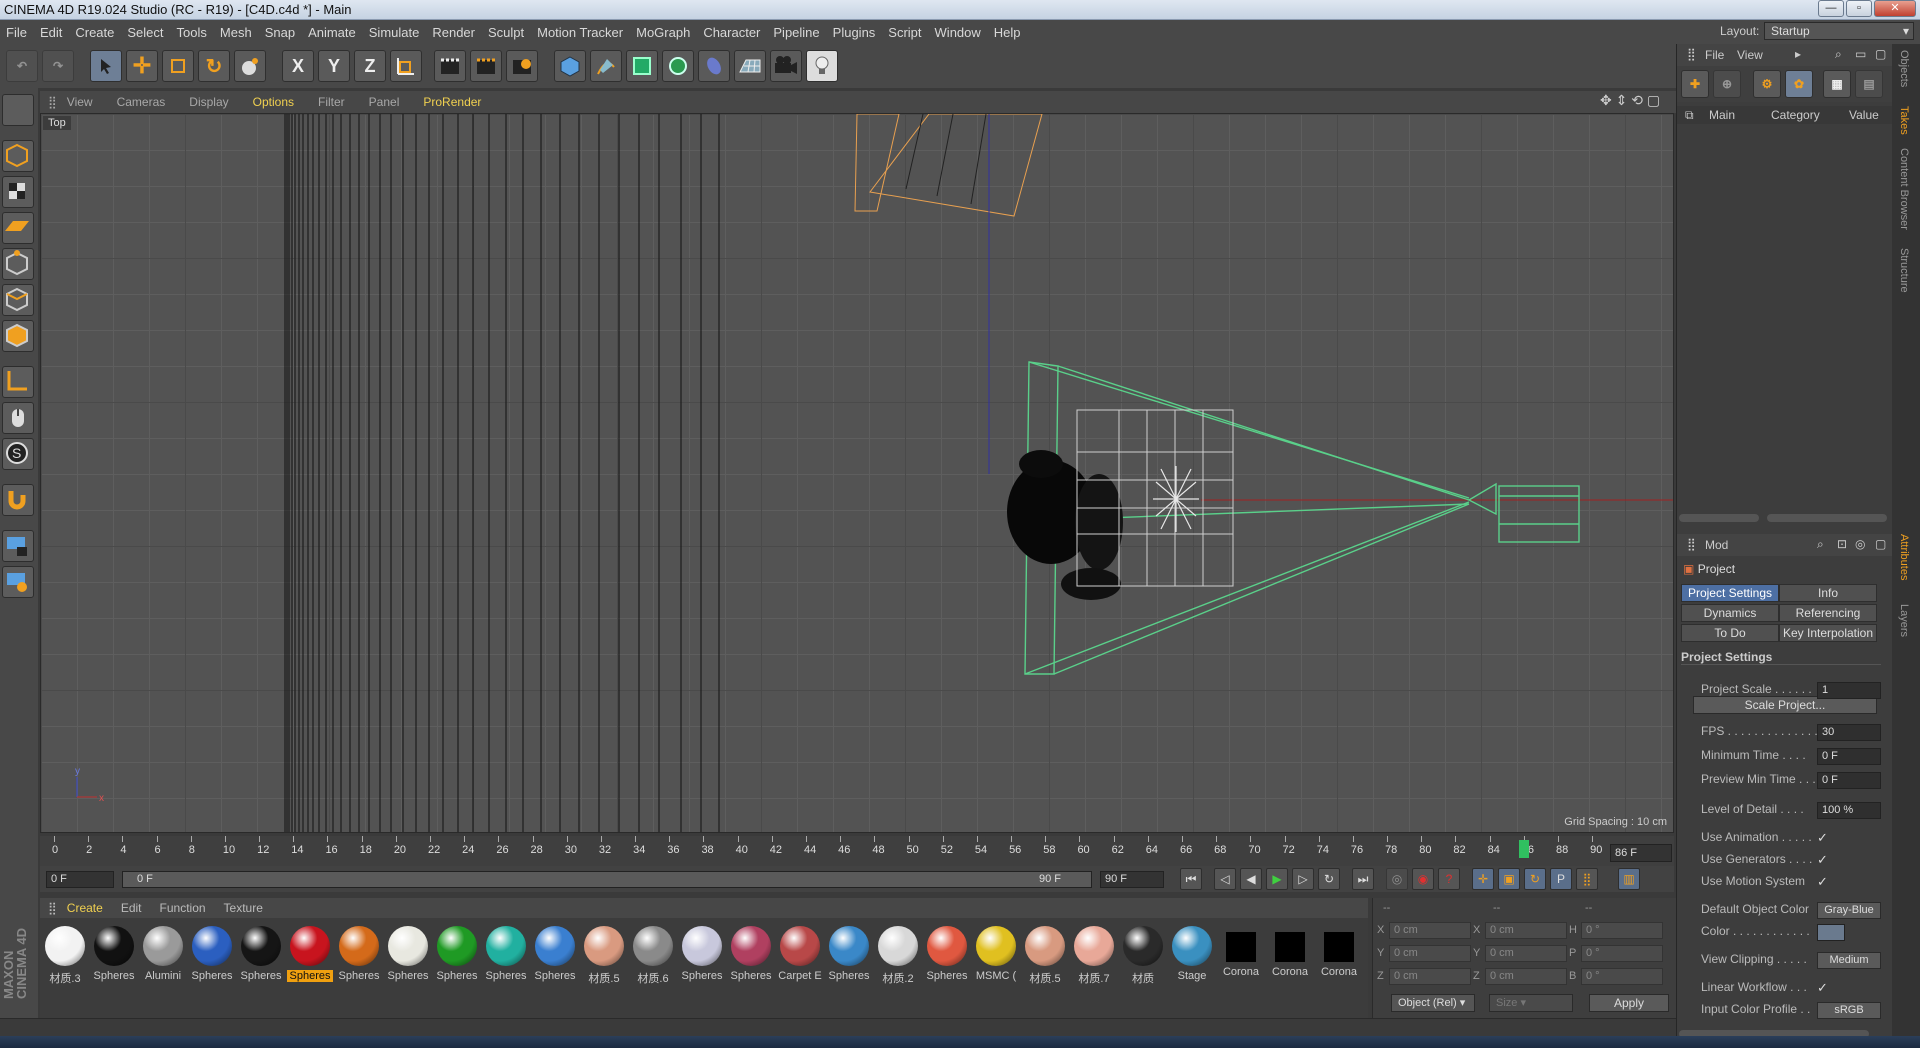 This screenshot has width=1920, height=1048. What do you see at coordinates (453, 32) in the screenshot?
I see `menu-render: Render` at bounding box center [453, 32].